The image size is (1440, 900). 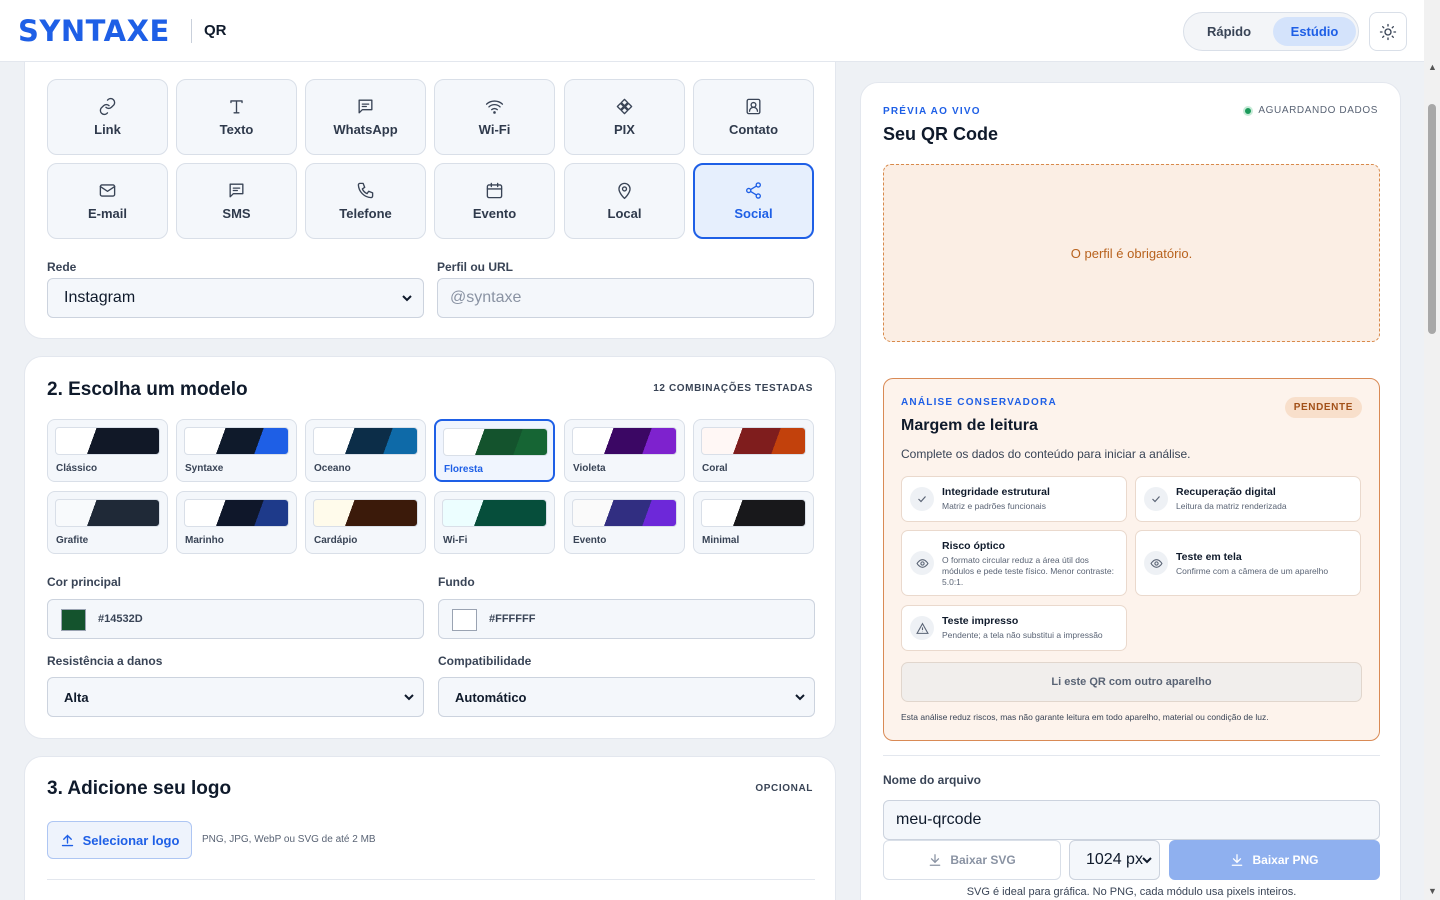 What do you see at coordinates (932, 111) in the screenshot?
I see `preview-kicker: PRÉVIA AO VIVO` at bounding box center [932, 111].